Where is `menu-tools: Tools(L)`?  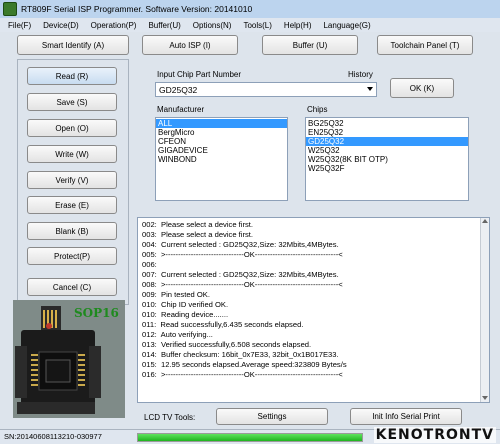 menu-tools: Tools(L) is located at coordinates (257, 25).